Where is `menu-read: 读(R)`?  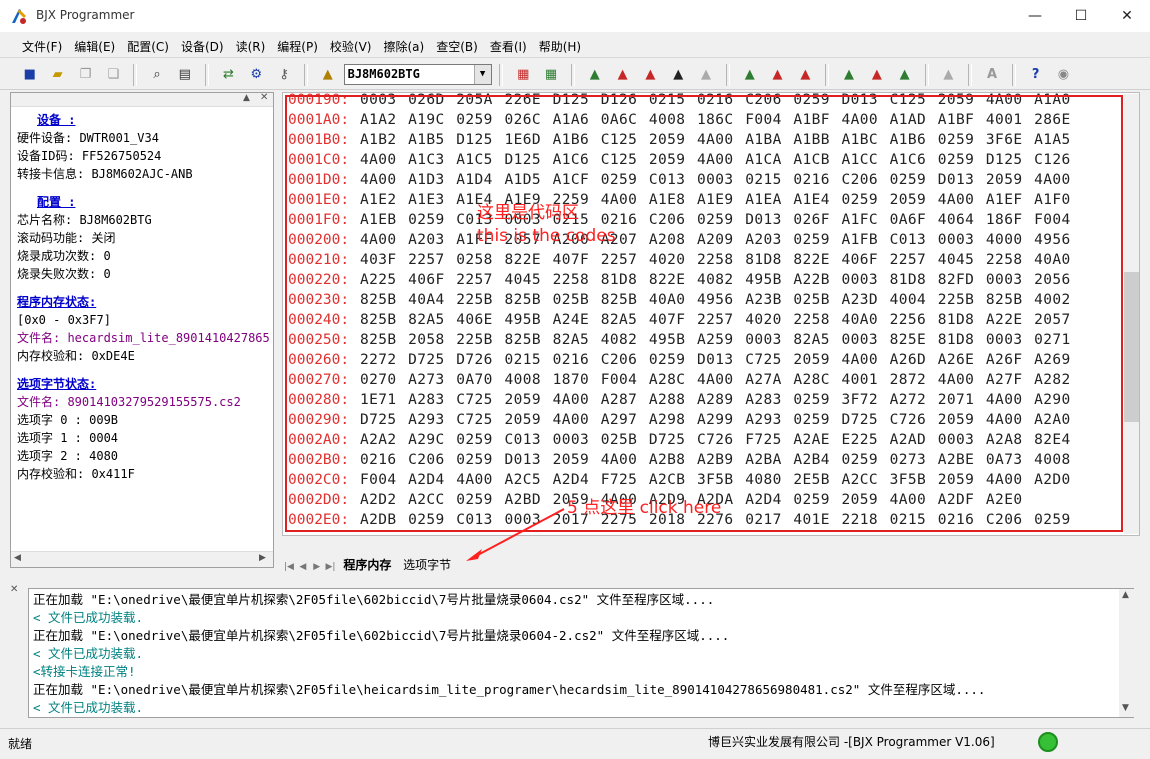
menu-read: 读(R) is located at coordinates (251, 47).